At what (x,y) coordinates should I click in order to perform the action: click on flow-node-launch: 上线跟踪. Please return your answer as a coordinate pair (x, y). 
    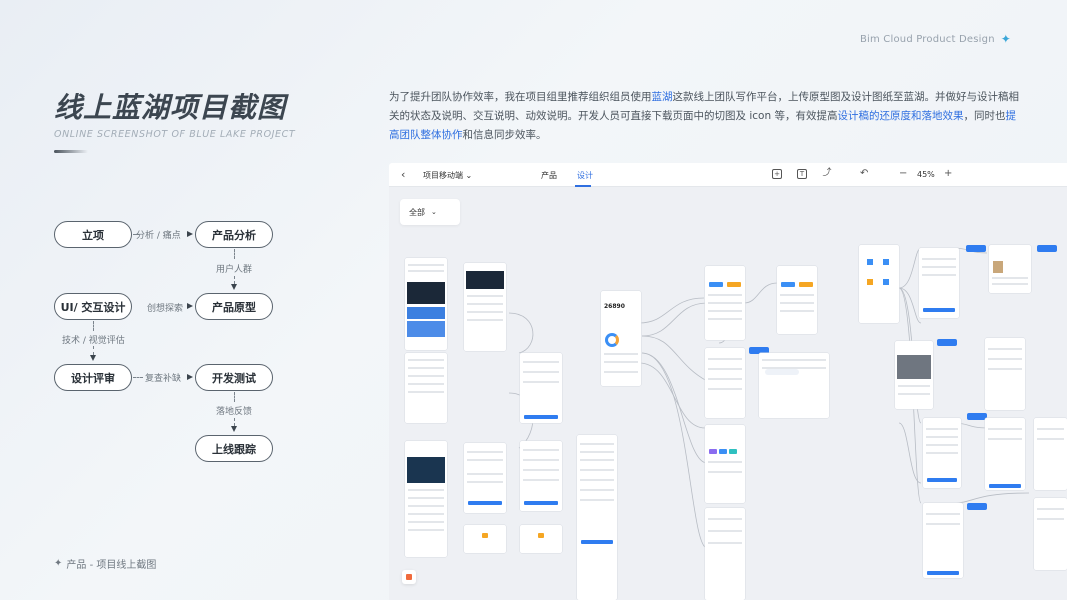
    Looking at the image, I should click on (234, 448).